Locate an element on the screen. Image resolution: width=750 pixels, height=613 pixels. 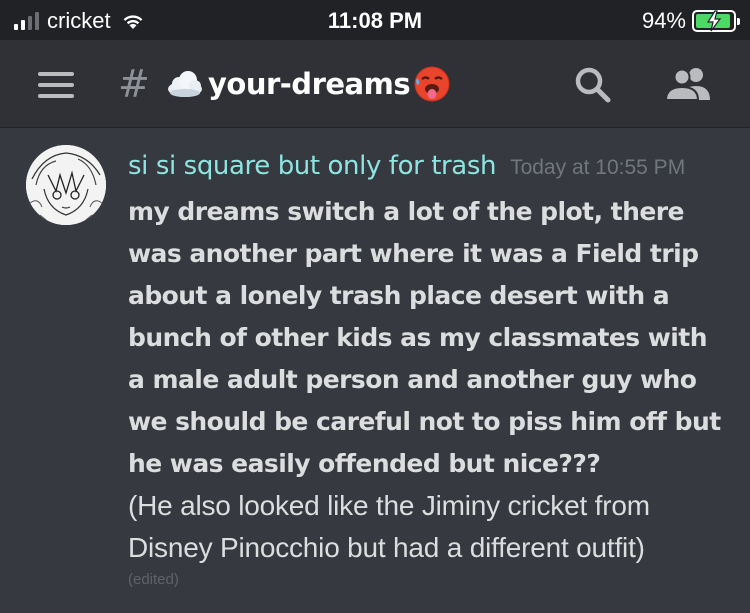
edited-label: (edited) is located at coordinates (153, 579).